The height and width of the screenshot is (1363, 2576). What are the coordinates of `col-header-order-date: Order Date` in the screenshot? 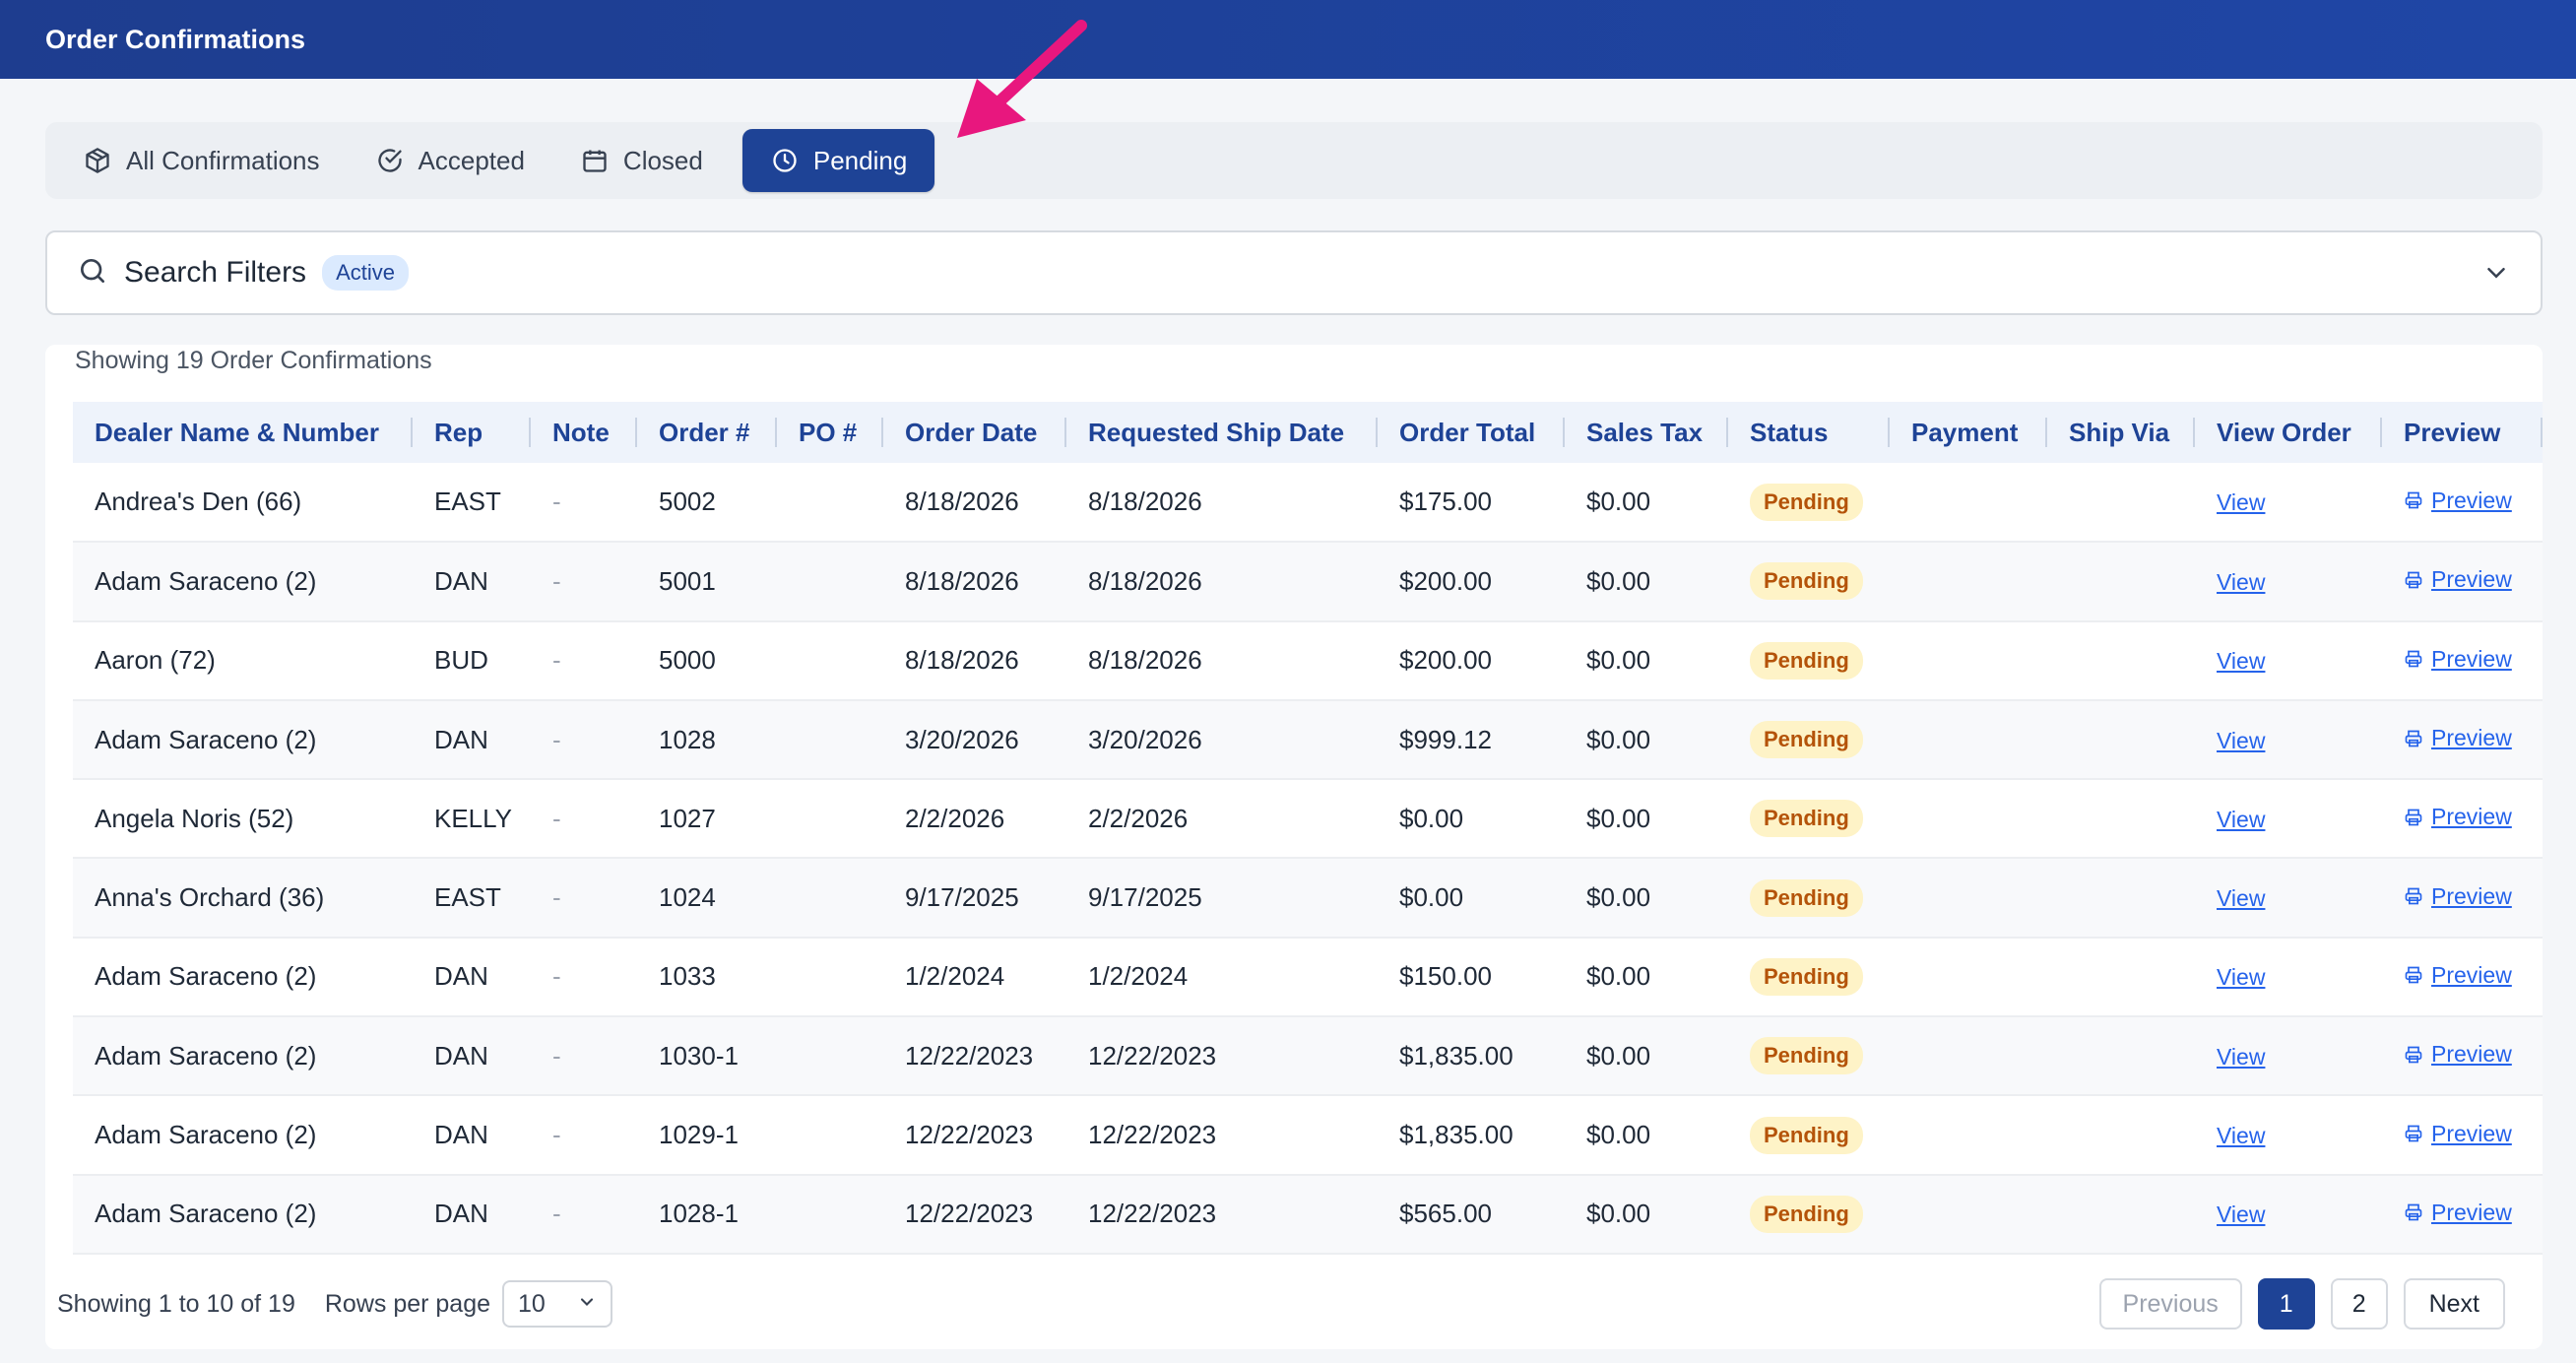 It's located at (974, 432).